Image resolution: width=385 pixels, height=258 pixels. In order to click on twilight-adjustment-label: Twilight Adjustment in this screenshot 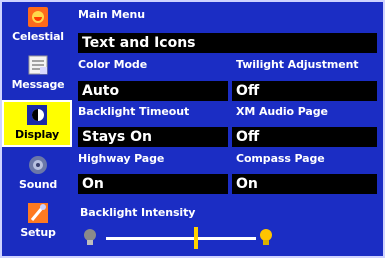, I will do `click(297, 64)`.